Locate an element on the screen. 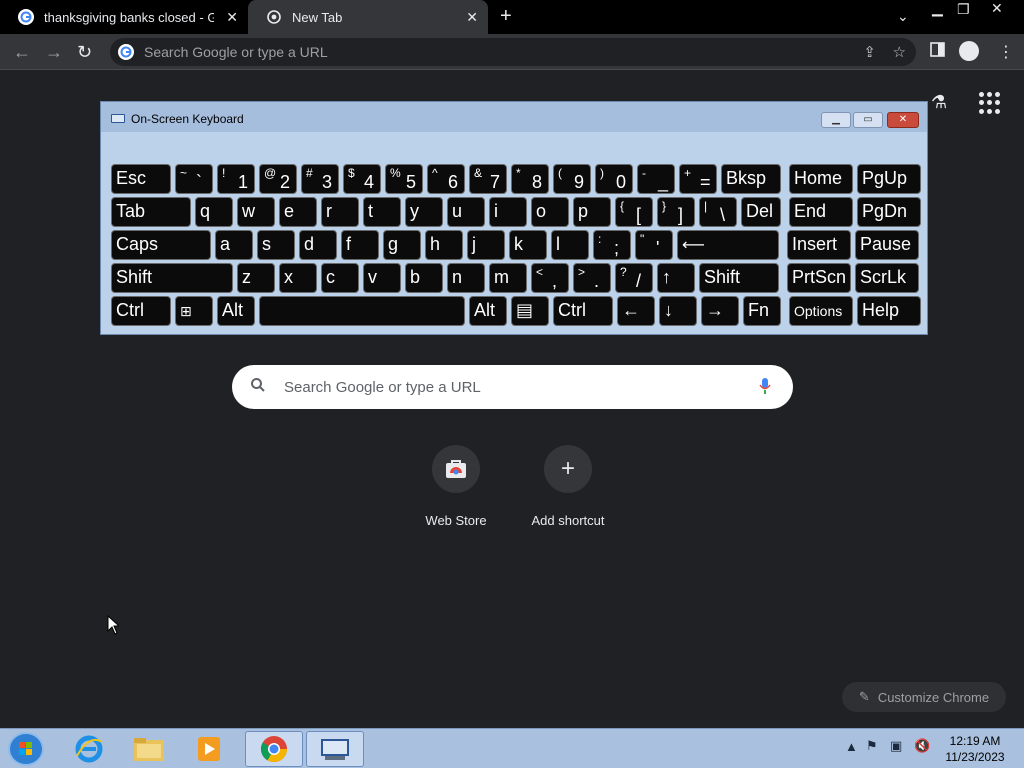 The image size is (1024, 768). osk-key-1-10: p is located at coordinates (592, 212).